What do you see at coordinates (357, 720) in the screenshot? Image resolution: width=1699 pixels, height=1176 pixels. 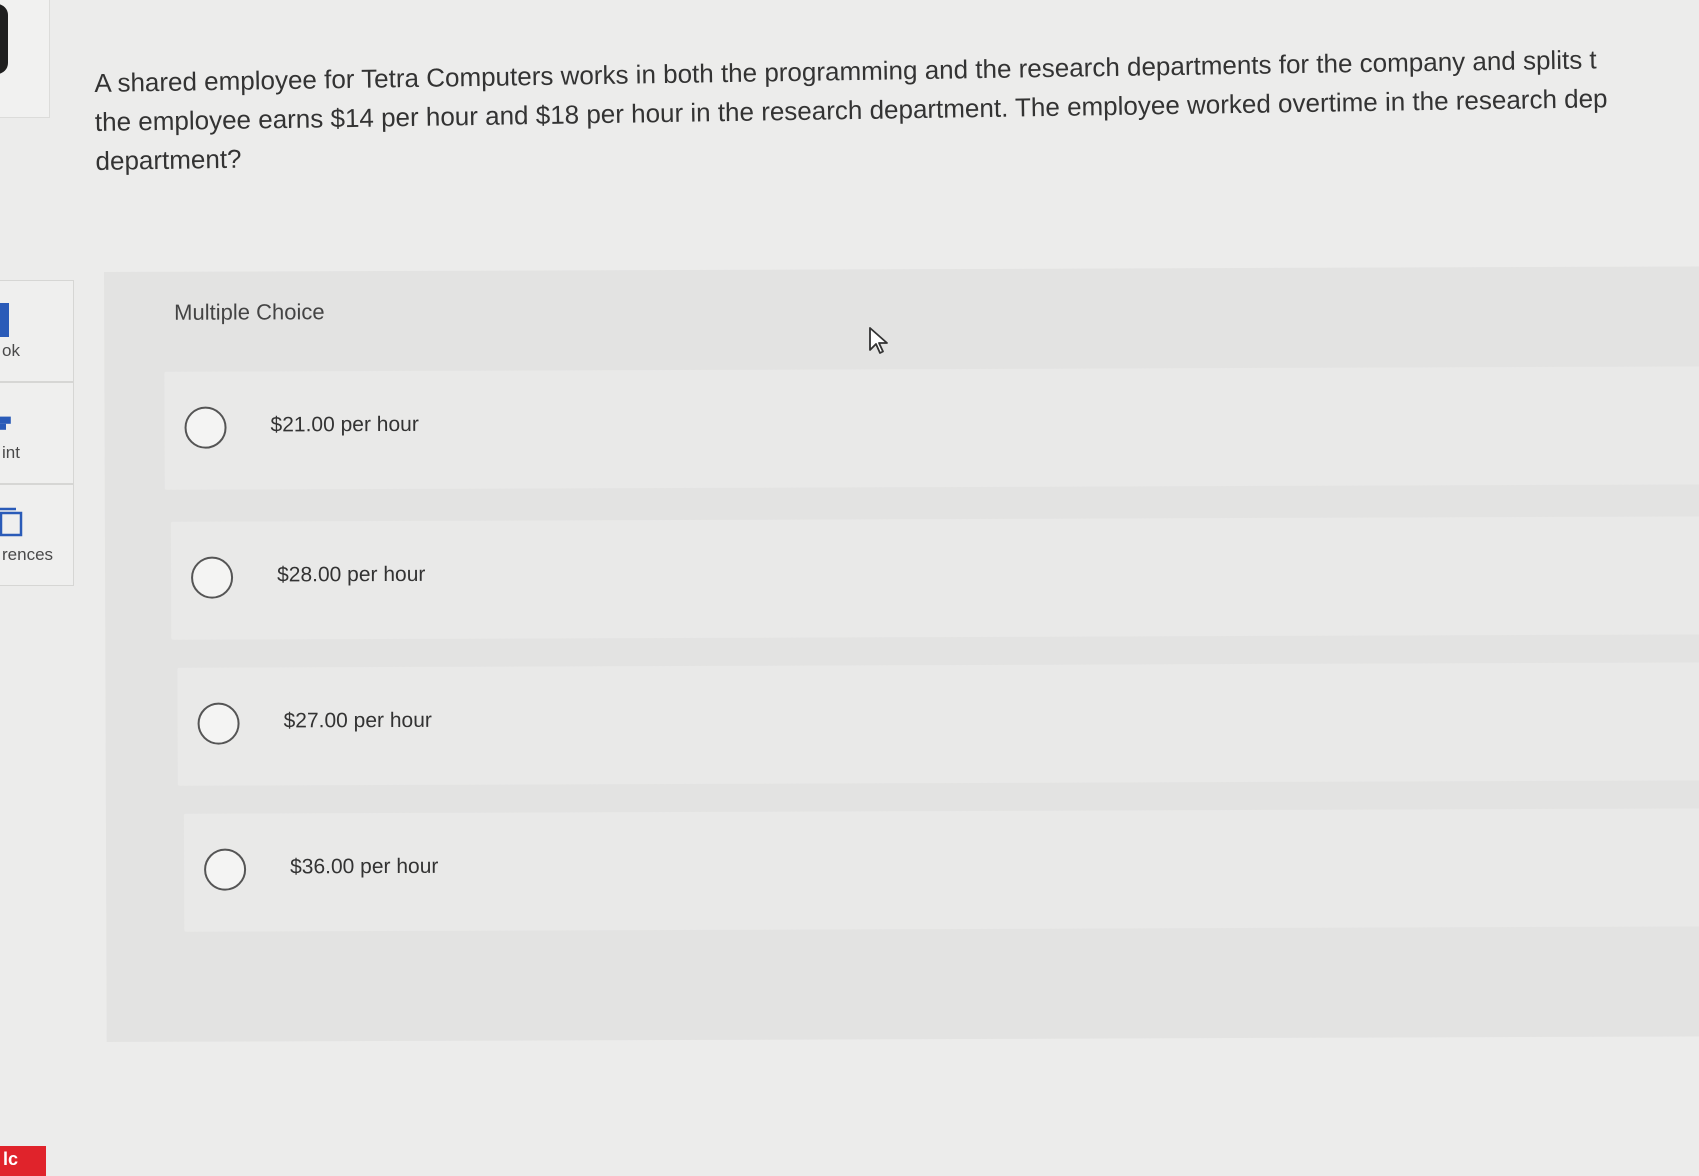 I see `option-label: $27.00 per hour` at bounding box center [357, 720].